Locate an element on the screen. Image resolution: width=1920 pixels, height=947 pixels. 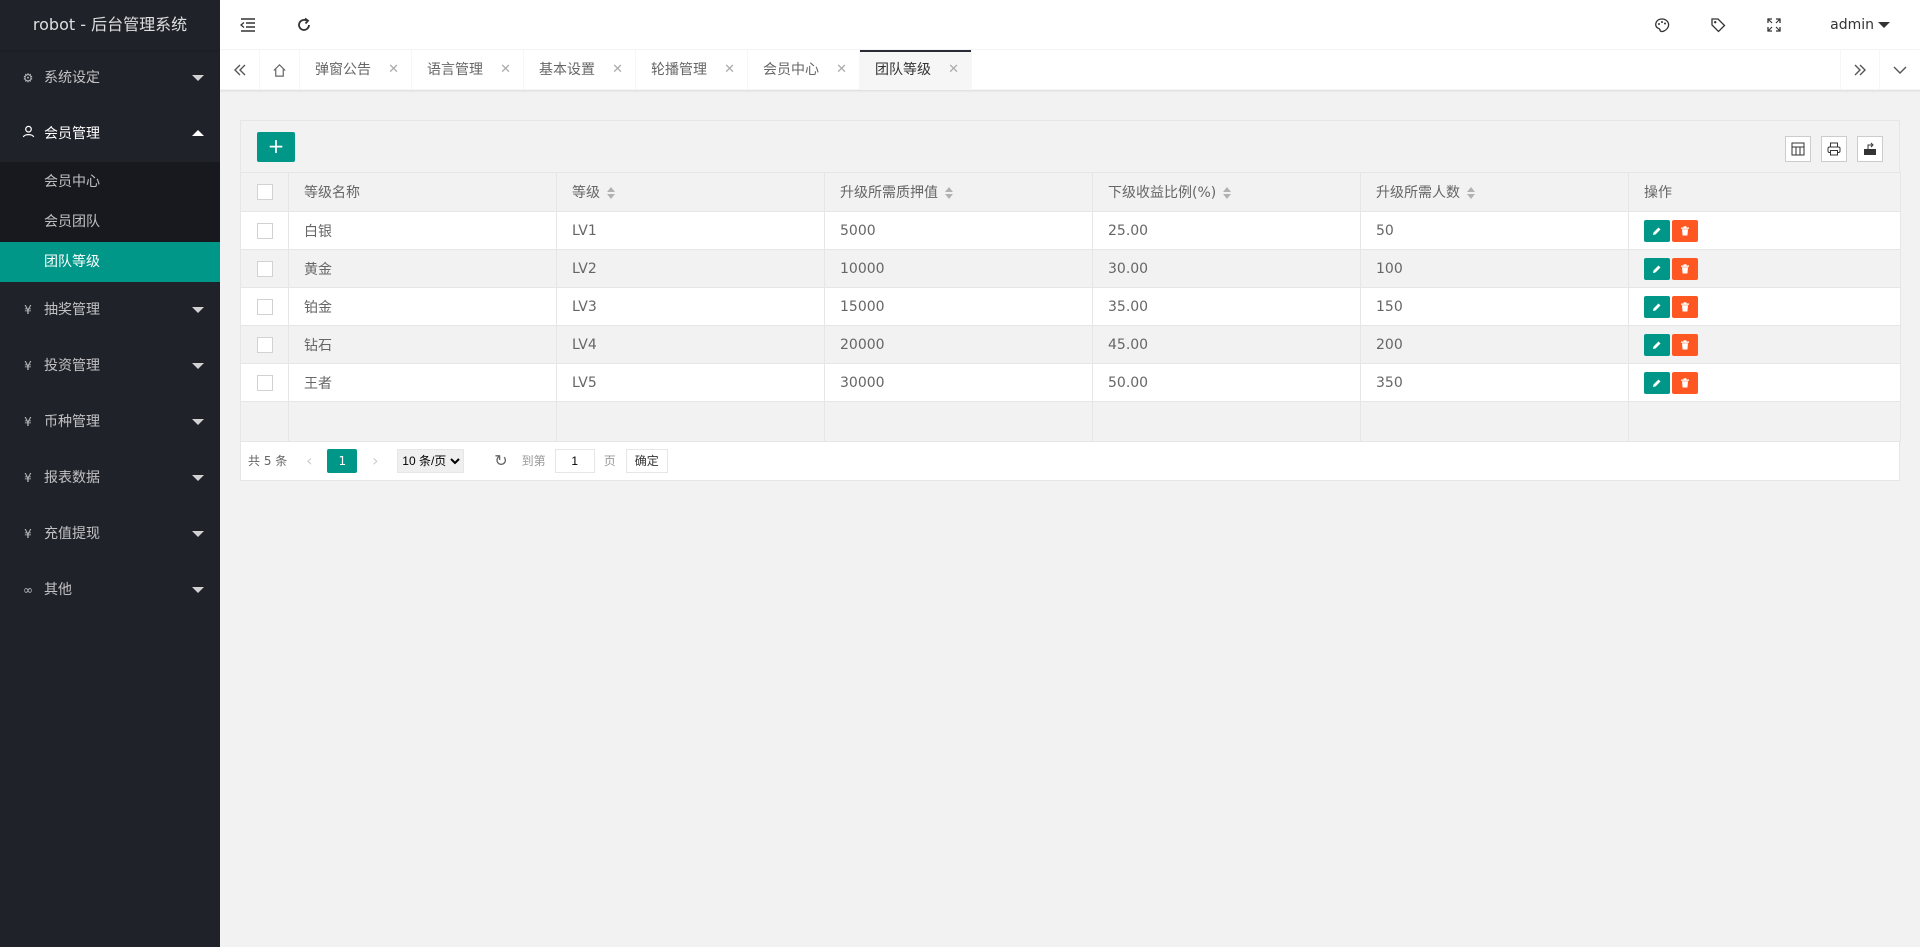
total-count: 共 5 条 is located at coordinates (268, 461).